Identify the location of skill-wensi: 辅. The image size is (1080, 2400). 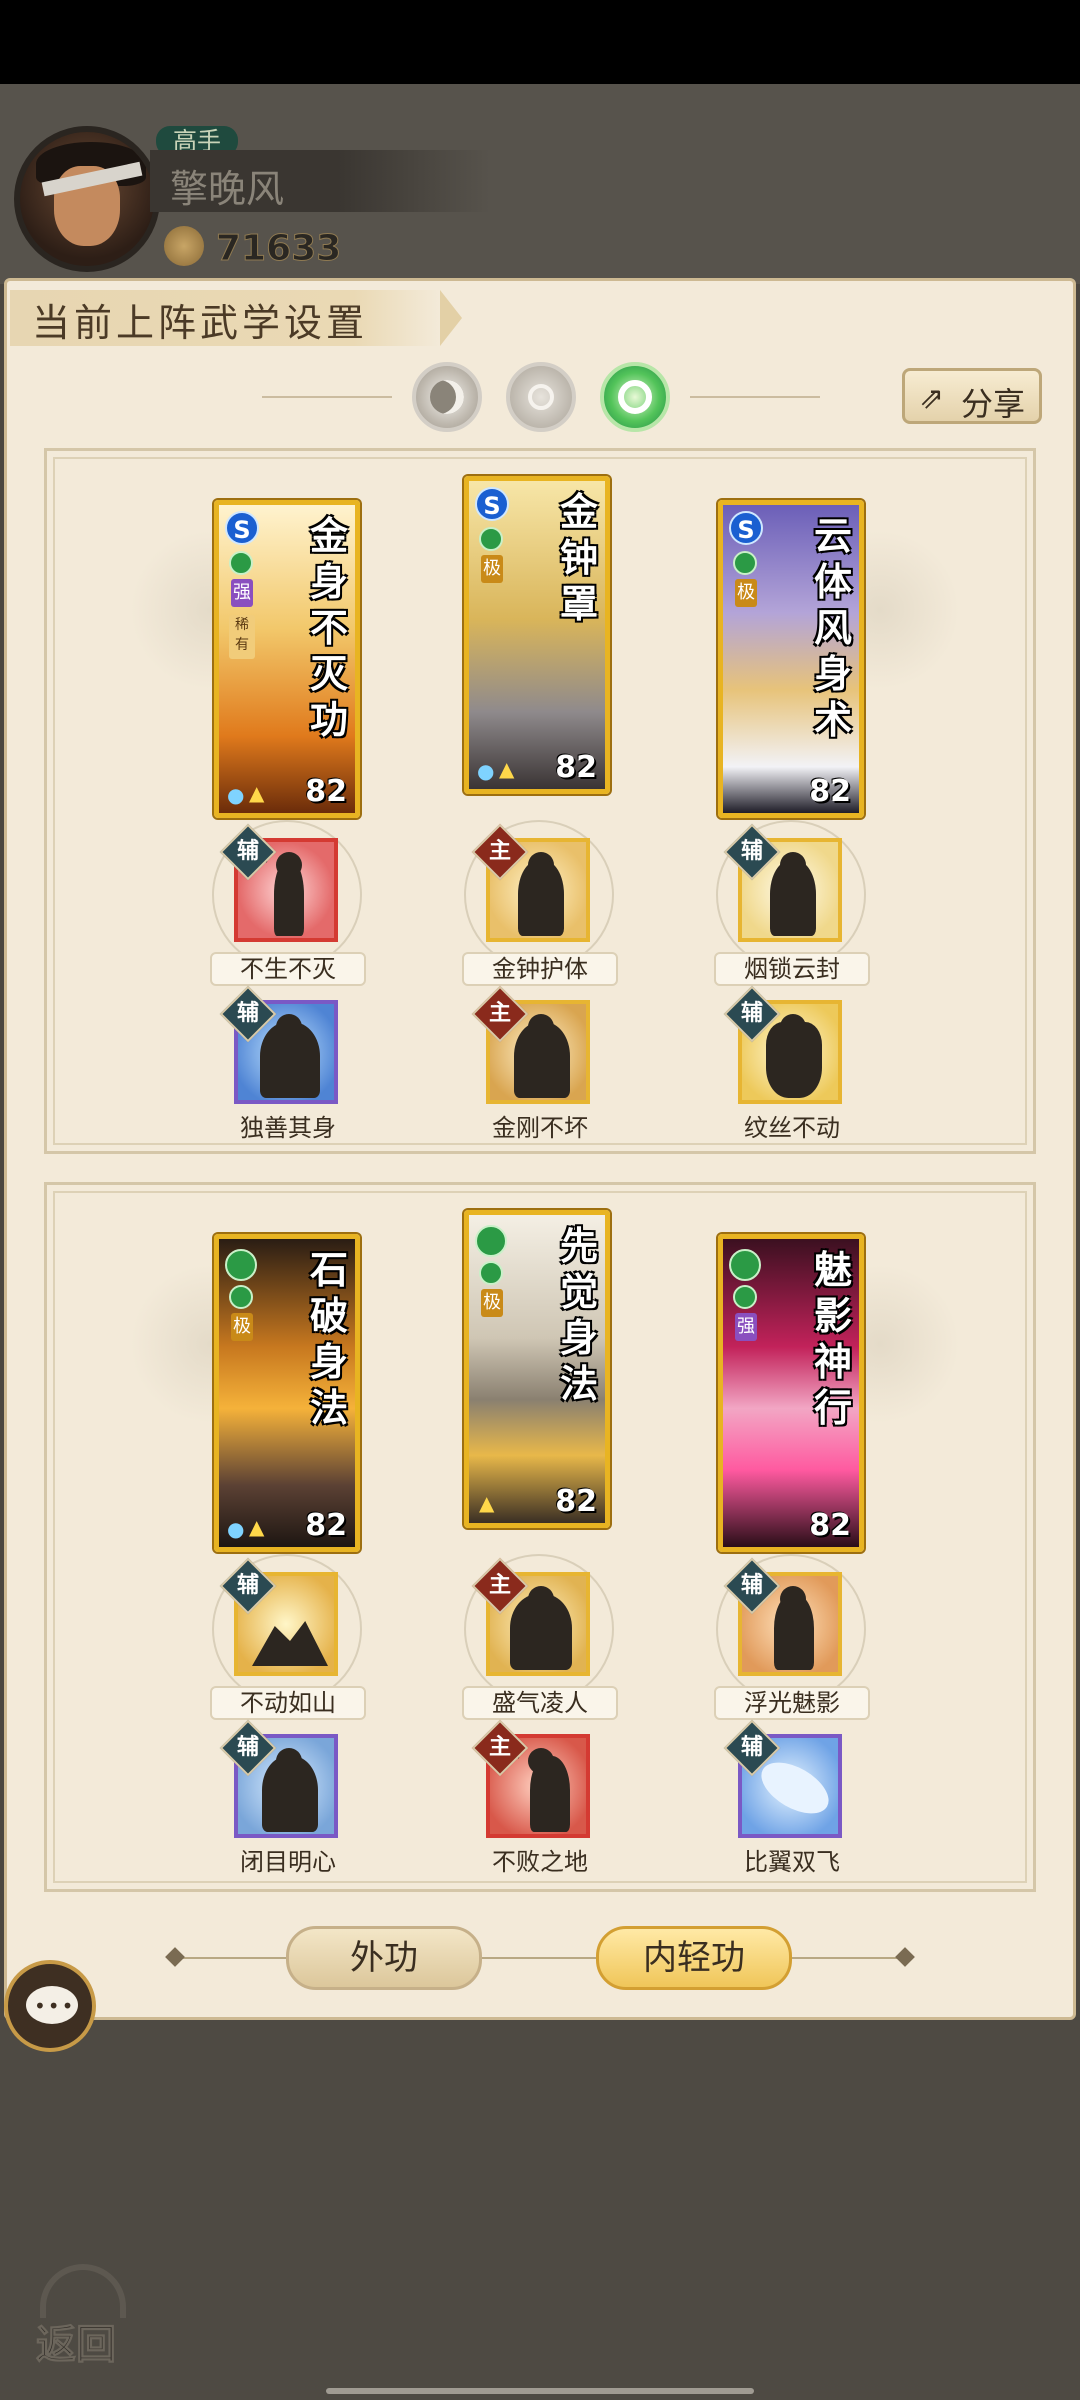
(782, 1044).